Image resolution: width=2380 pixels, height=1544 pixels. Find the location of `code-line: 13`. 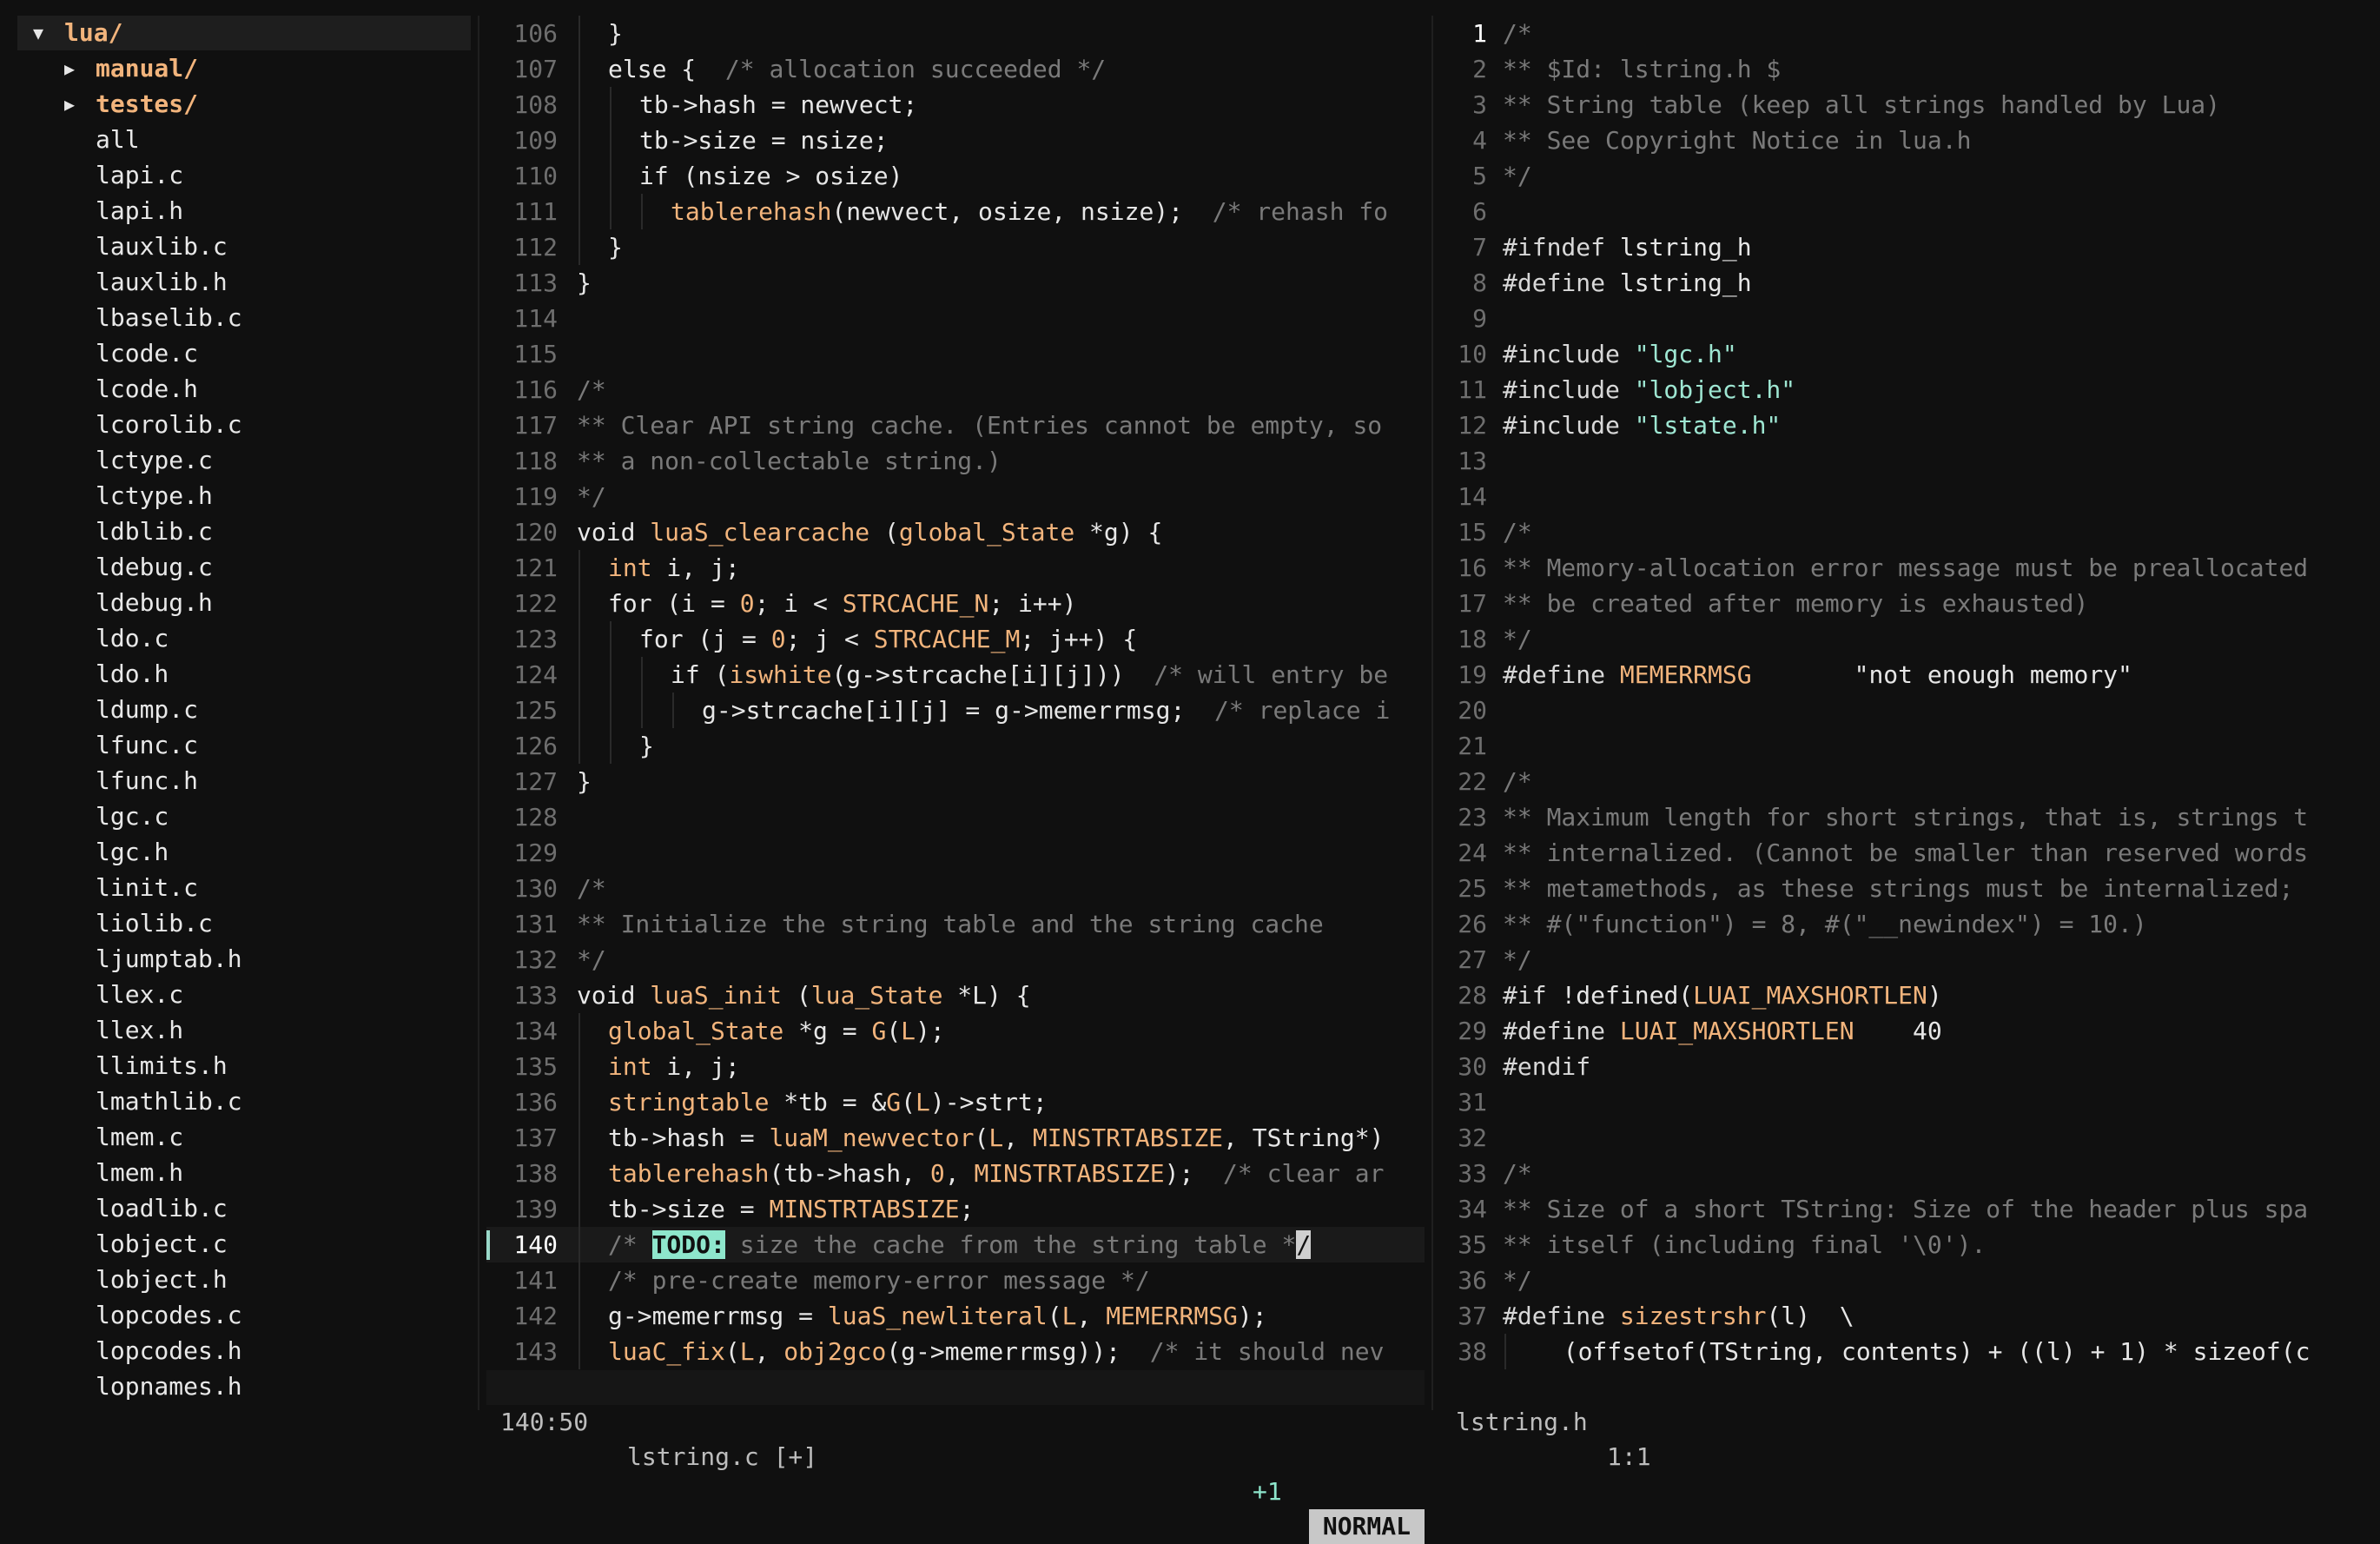

code-line: 13 is located at coordinates (1911, 461).